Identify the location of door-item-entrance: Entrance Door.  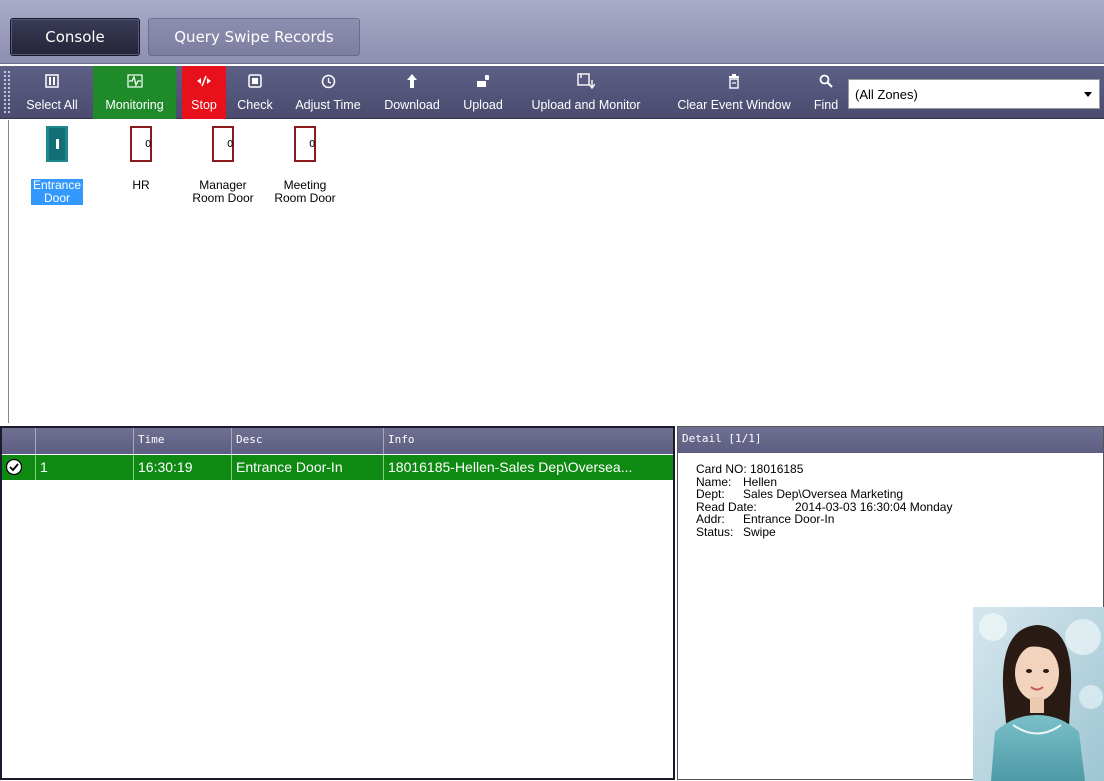
(57, 165).